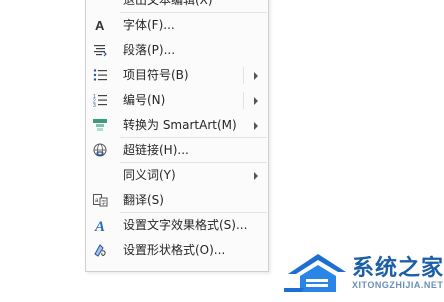 The image size is (444, 302). What do you see at coordinates (149, 175) in the screenshot?
I see `menu-item-label: 同义词(Y)` at bounding box center [149, 175].